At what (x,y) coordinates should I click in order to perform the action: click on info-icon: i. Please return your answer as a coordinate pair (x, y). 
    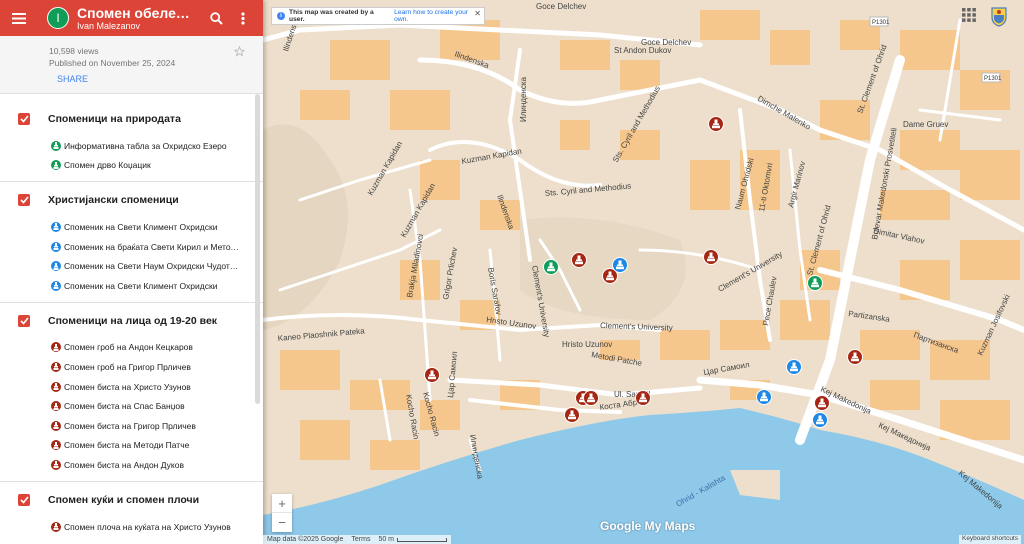
    Looking at the image, I should click on (281, 16).